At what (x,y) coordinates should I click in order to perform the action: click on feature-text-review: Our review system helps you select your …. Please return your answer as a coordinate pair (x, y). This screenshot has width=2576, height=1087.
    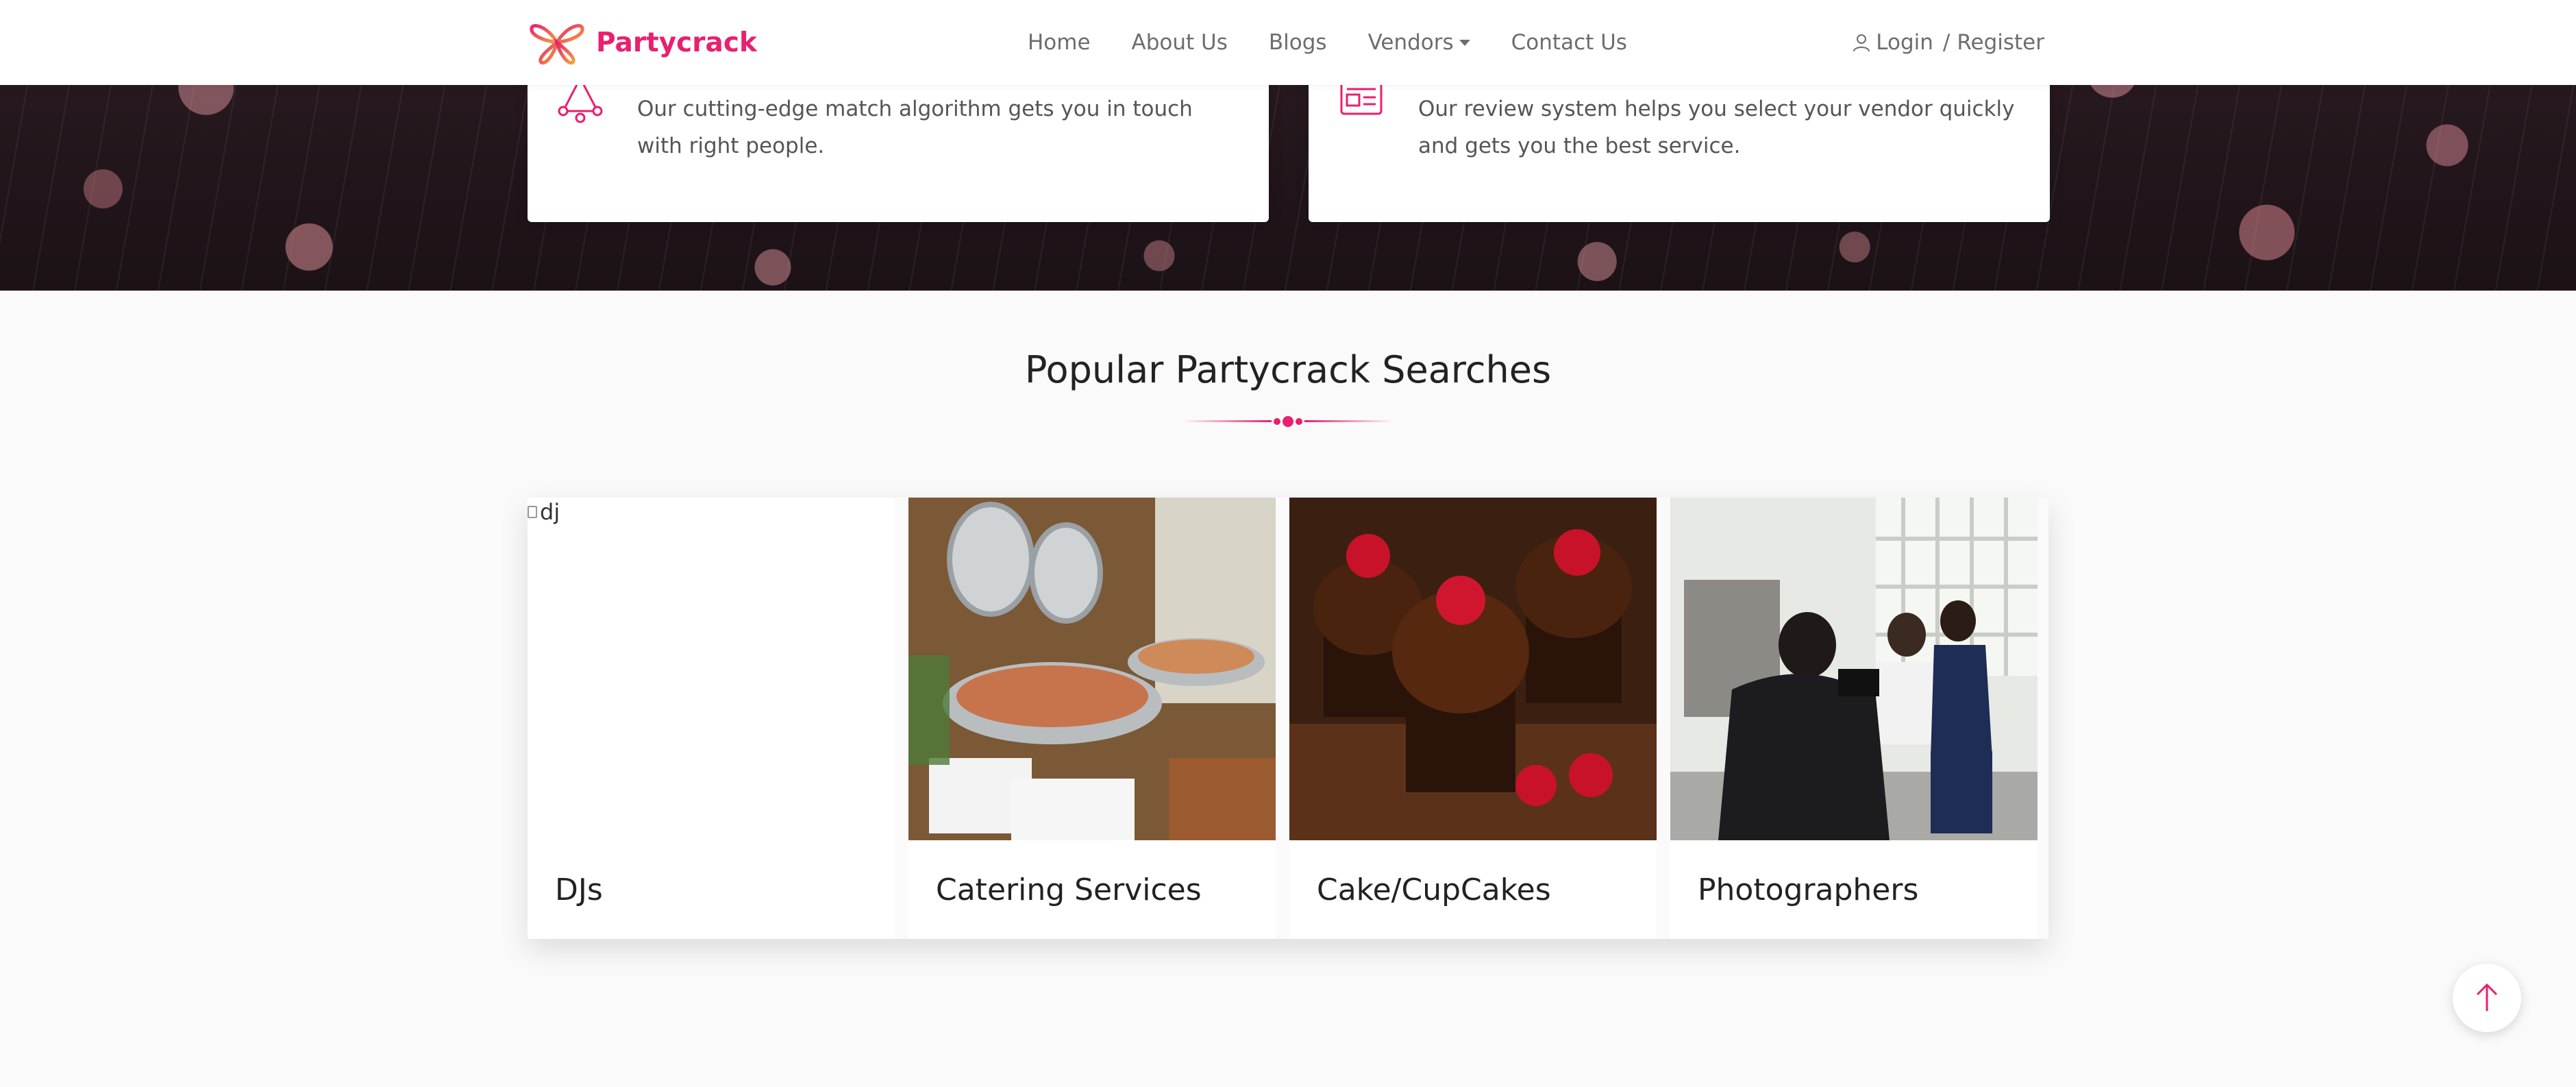
    Looking at the image, I should click on (1716, 128).